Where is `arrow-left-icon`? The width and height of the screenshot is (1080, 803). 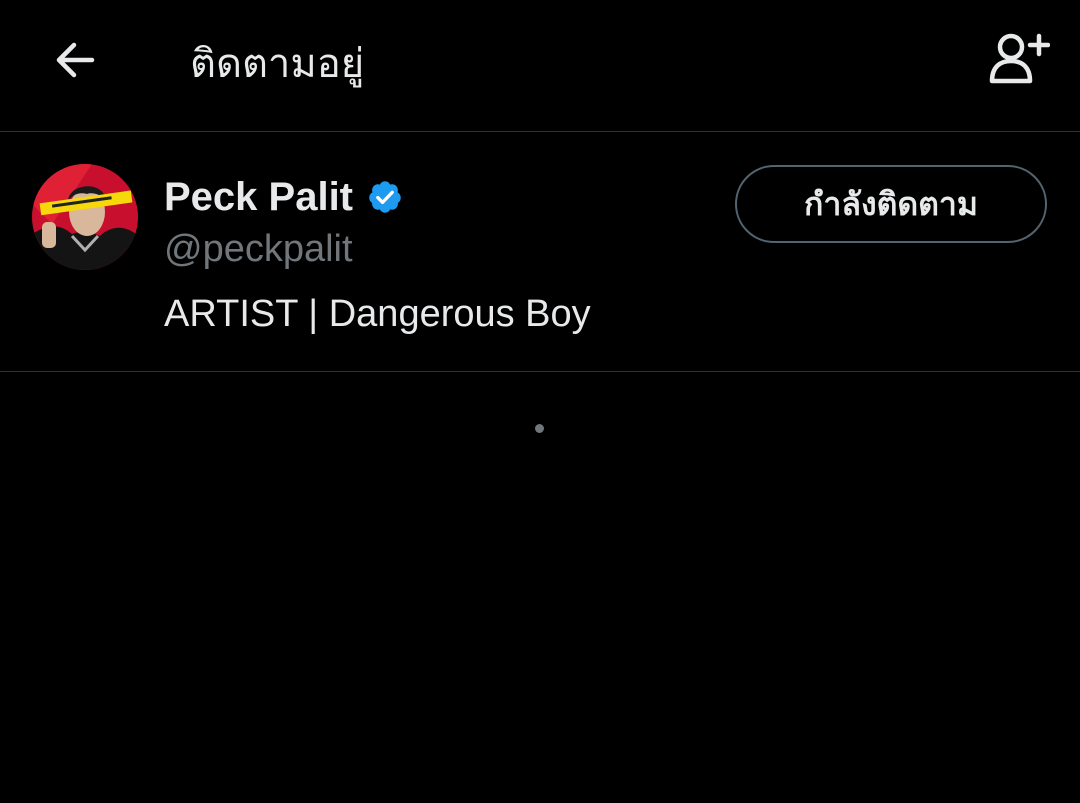 arrow-left-icon is located at coordinates (75, 60).